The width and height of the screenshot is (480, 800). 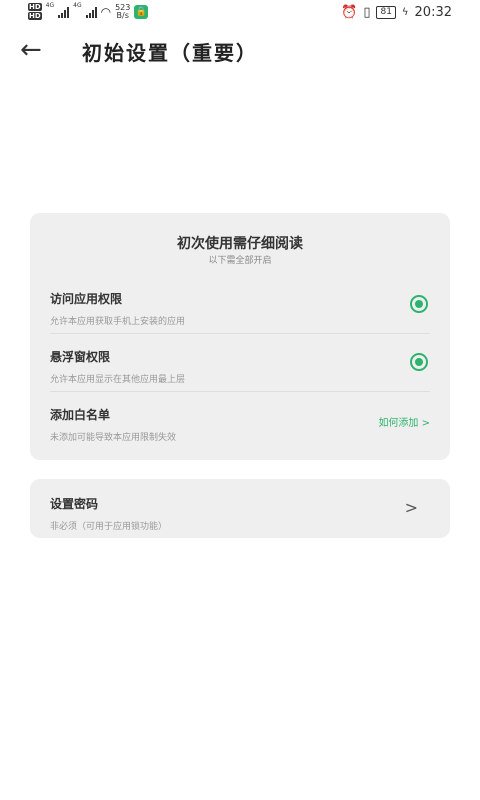 What do you see at coordinates (80, 415) in the screenshot?
I see `row-title: 添加白名单` at bounding box center [80, 415].